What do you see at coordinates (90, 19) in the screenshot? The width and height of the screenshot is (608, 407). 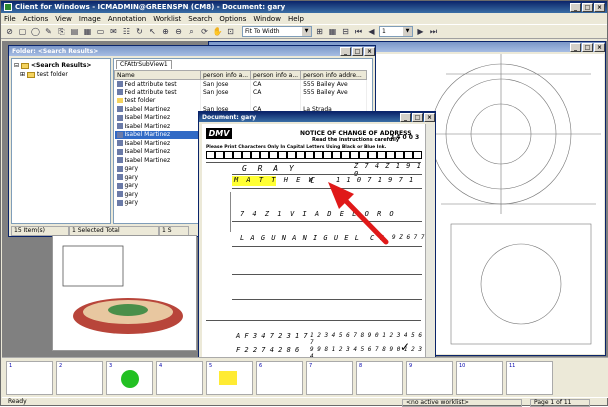 I see `menu-image: Image` at bounding box center [90, 19].